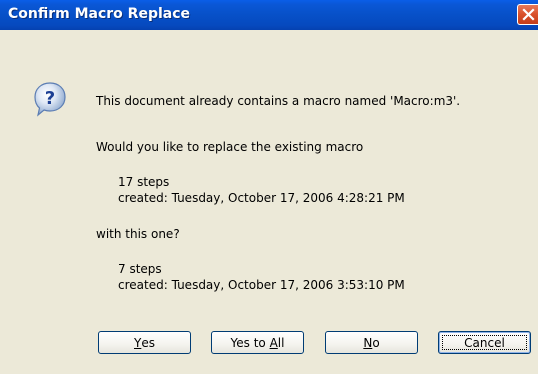 The height and width of the screenshot is (374, 538). Describe the element at coordinates (371, 342) in the screenshot. I see `no-button: No` at that location.